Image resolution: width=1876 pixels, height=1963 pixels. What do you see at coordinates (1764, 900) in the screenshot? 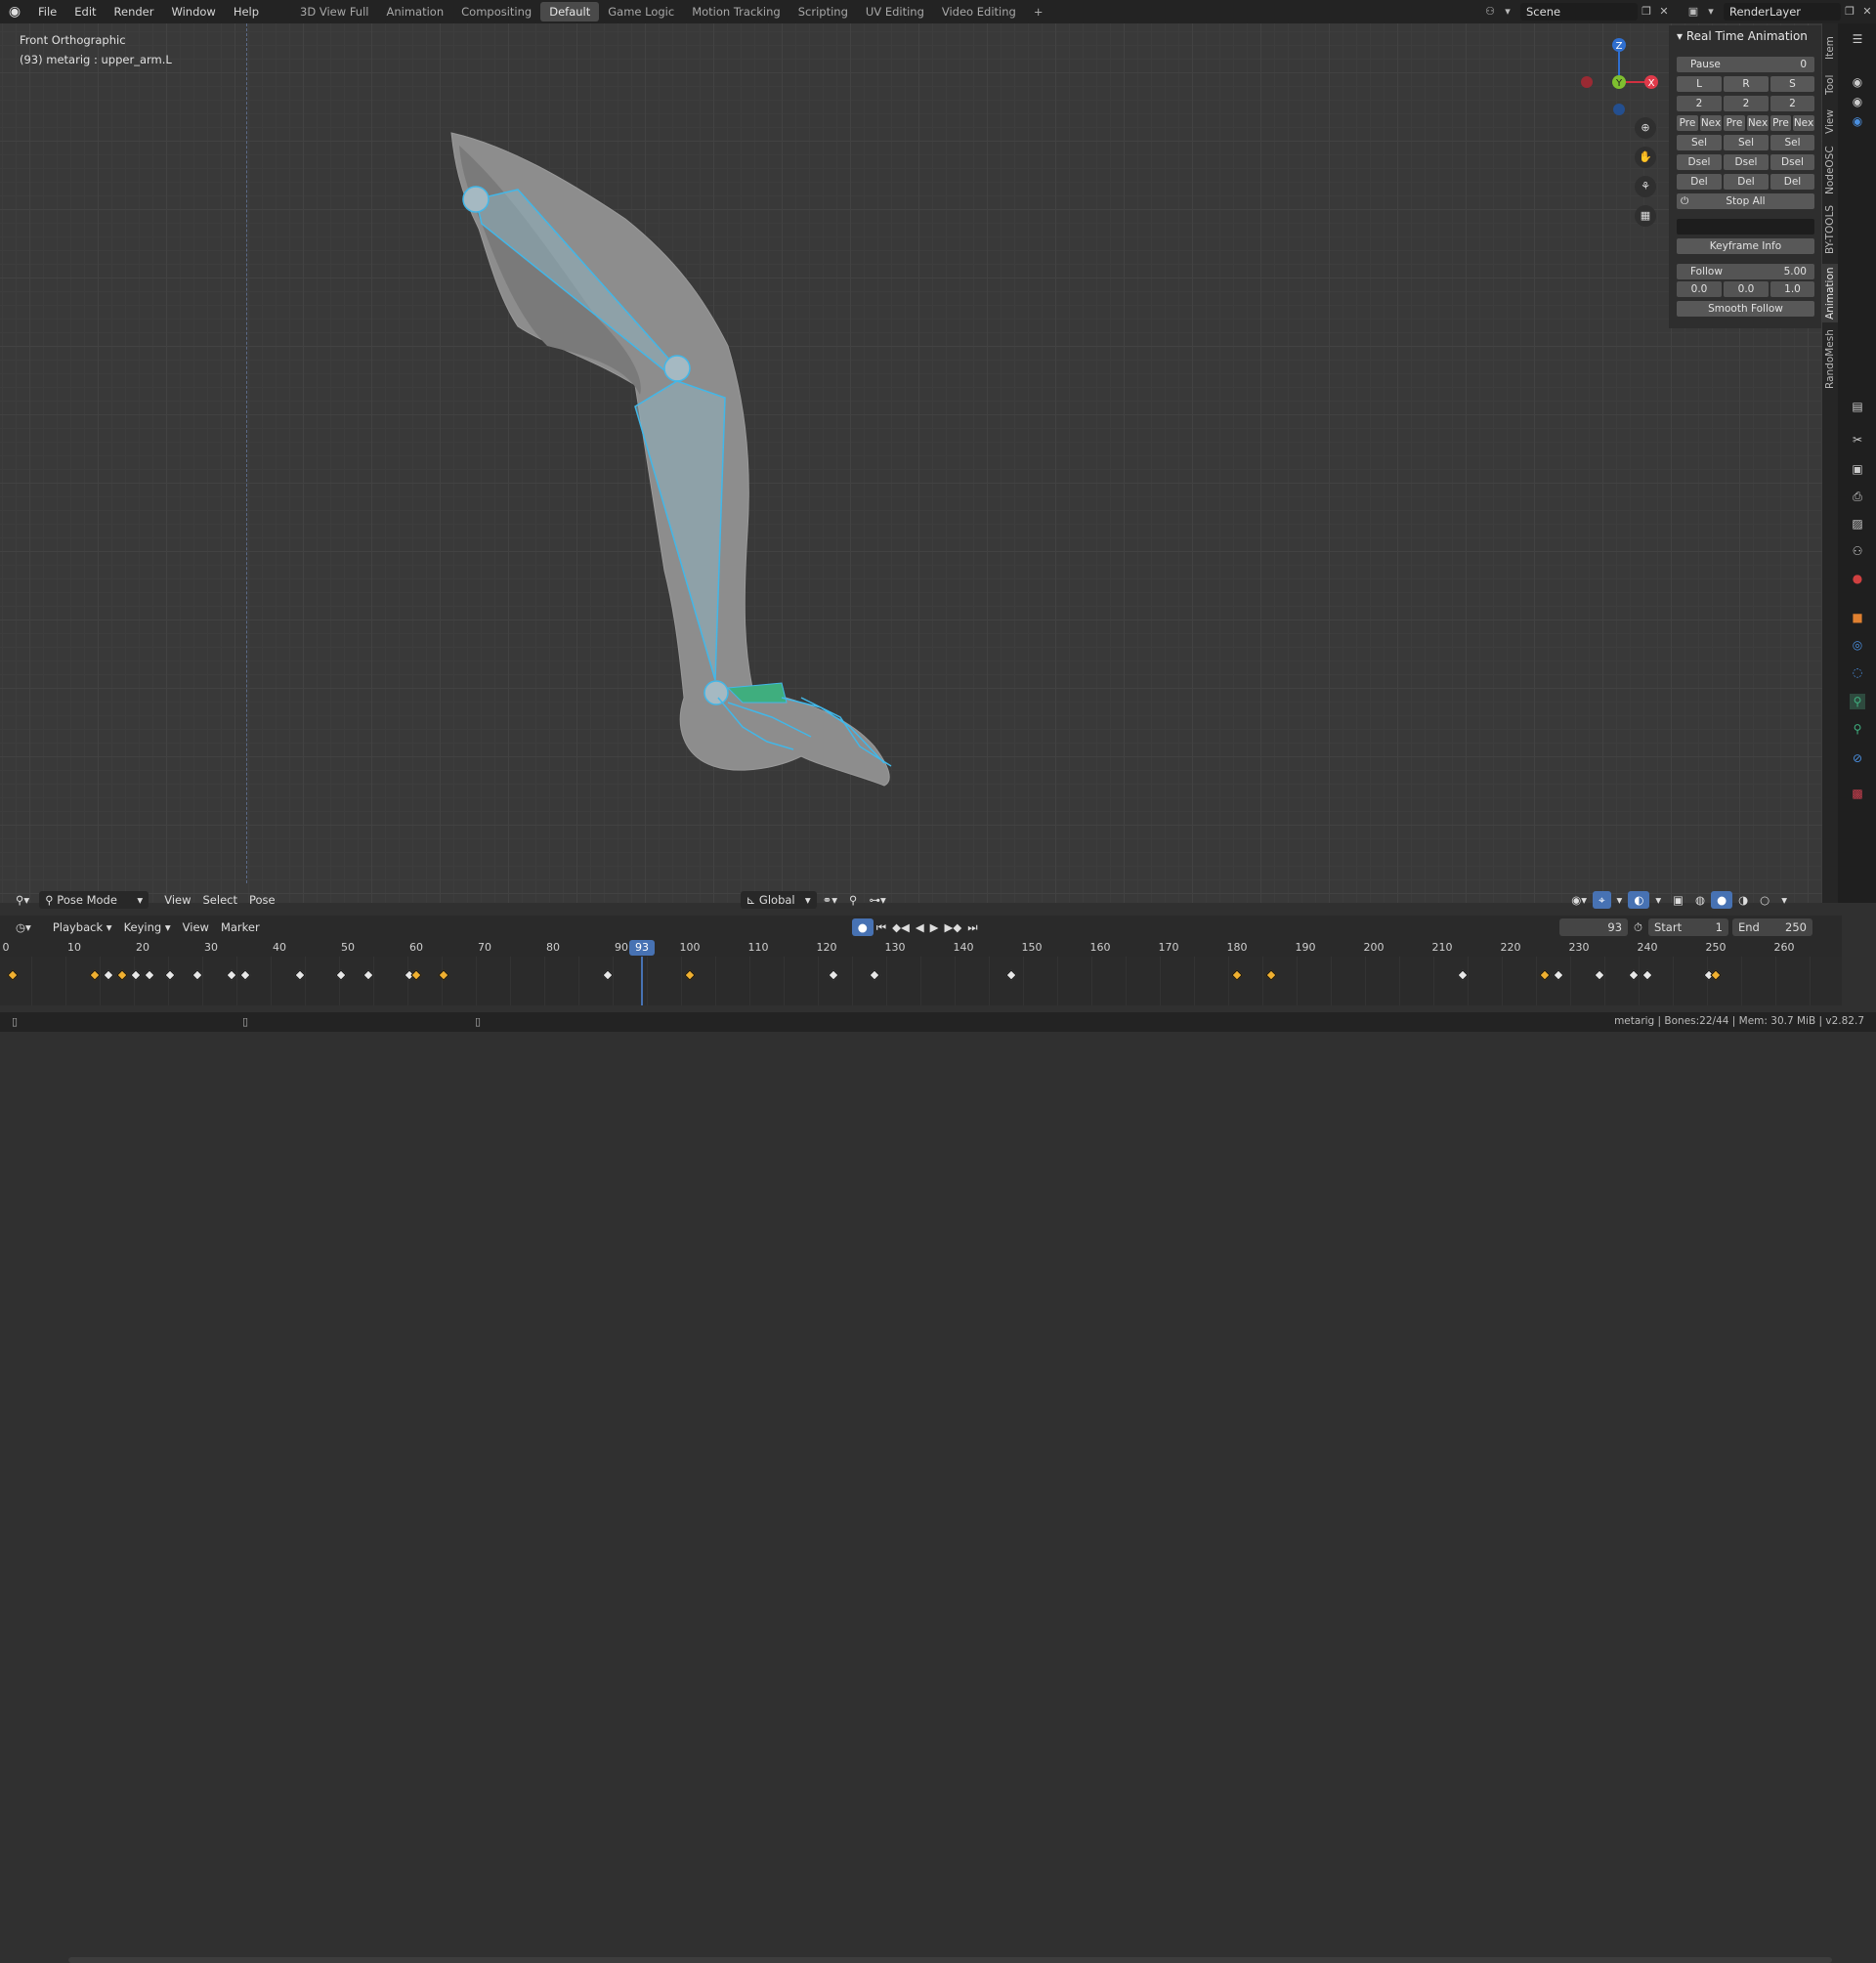
I see `shading-render-icon: ○` at bounding box center [1764, 900].